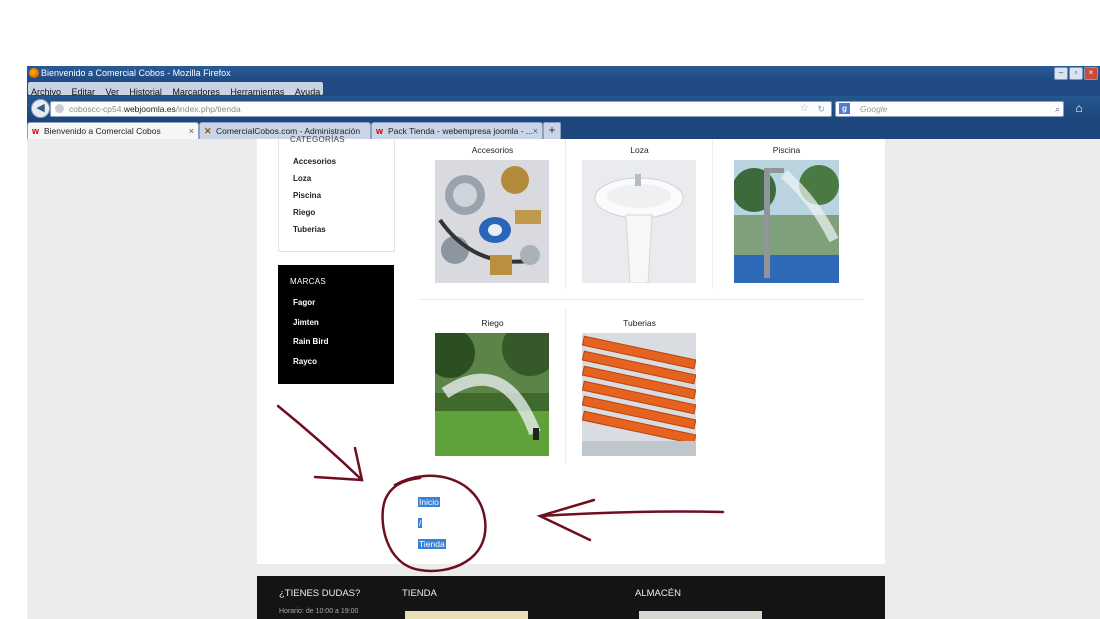 The height and width of the screenshot is (619, 1100). I want to click on search-bar: g Google ⌕, so click(949, 109).